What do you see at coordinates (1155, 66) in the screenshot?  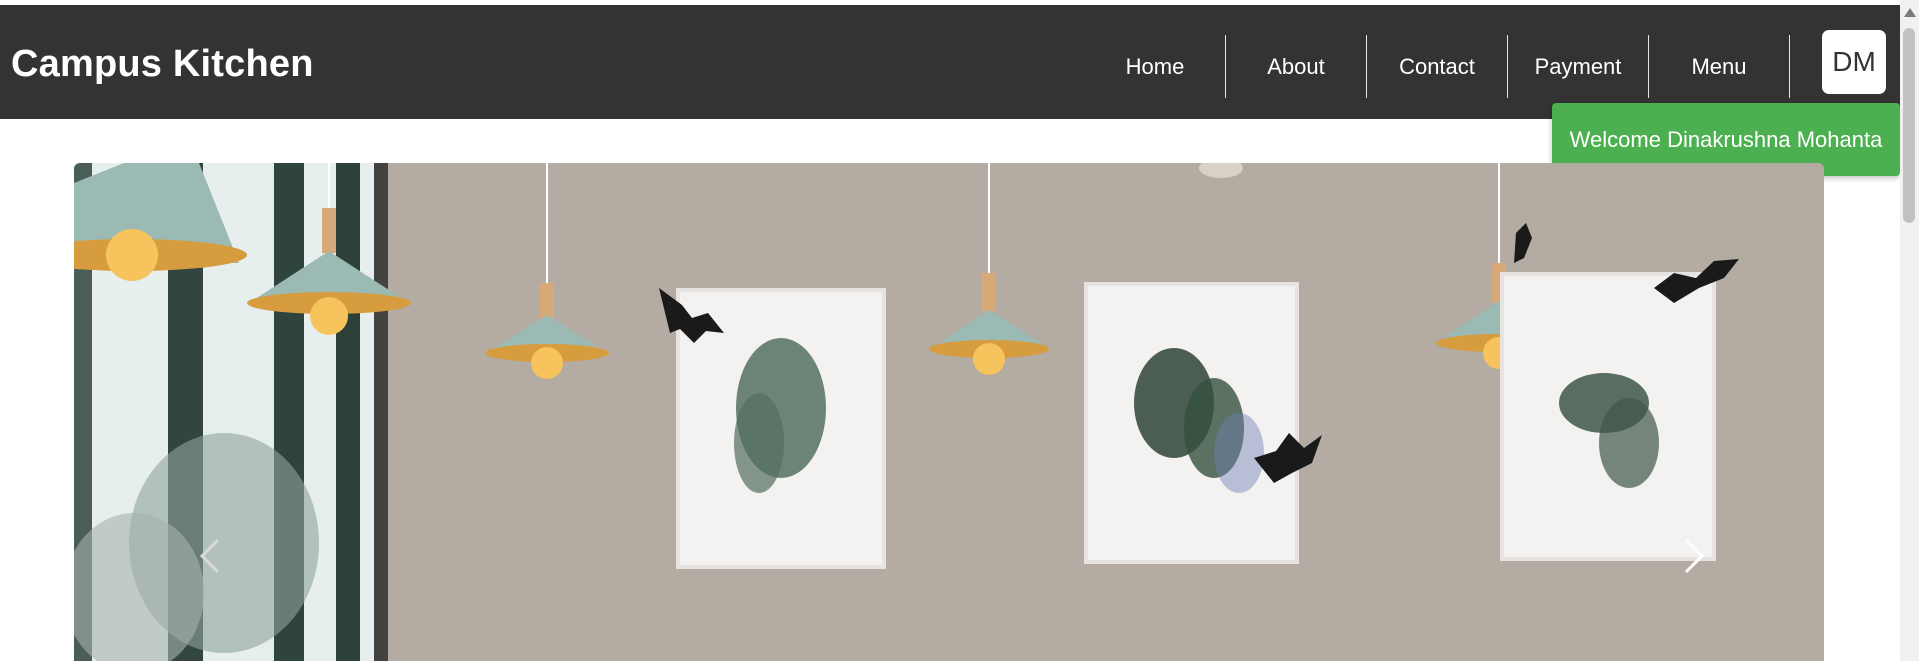 I see `nav-home: Home` at bounding box center [1155, 66].